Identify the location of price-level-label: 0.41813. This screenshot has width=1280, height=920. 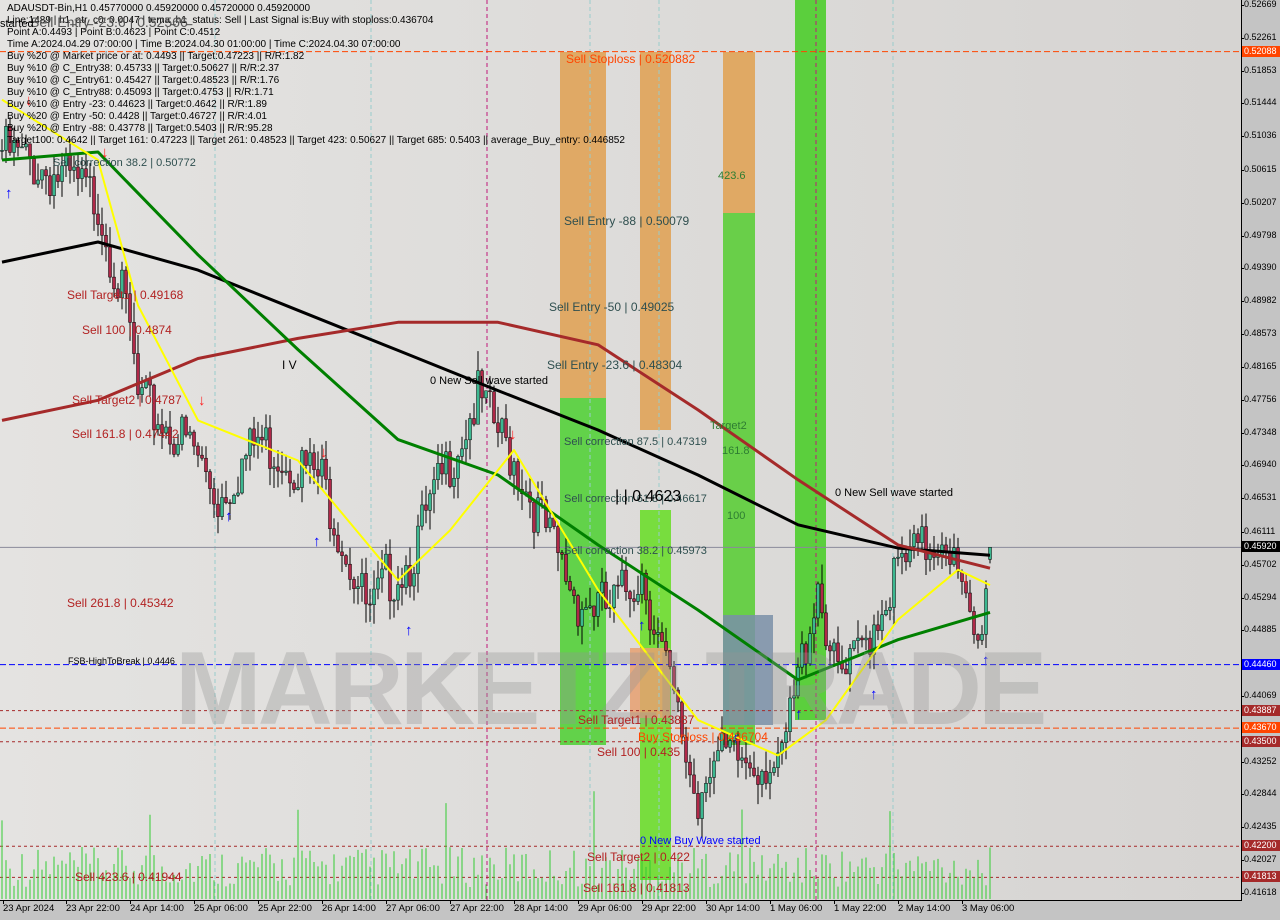
(1261, 877).